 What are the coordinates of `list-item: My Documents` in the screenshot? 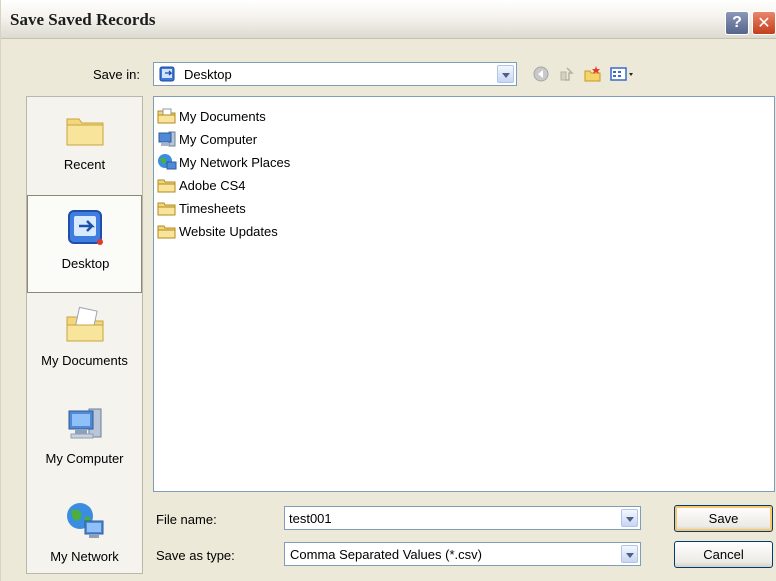 It's located at (211, 116).